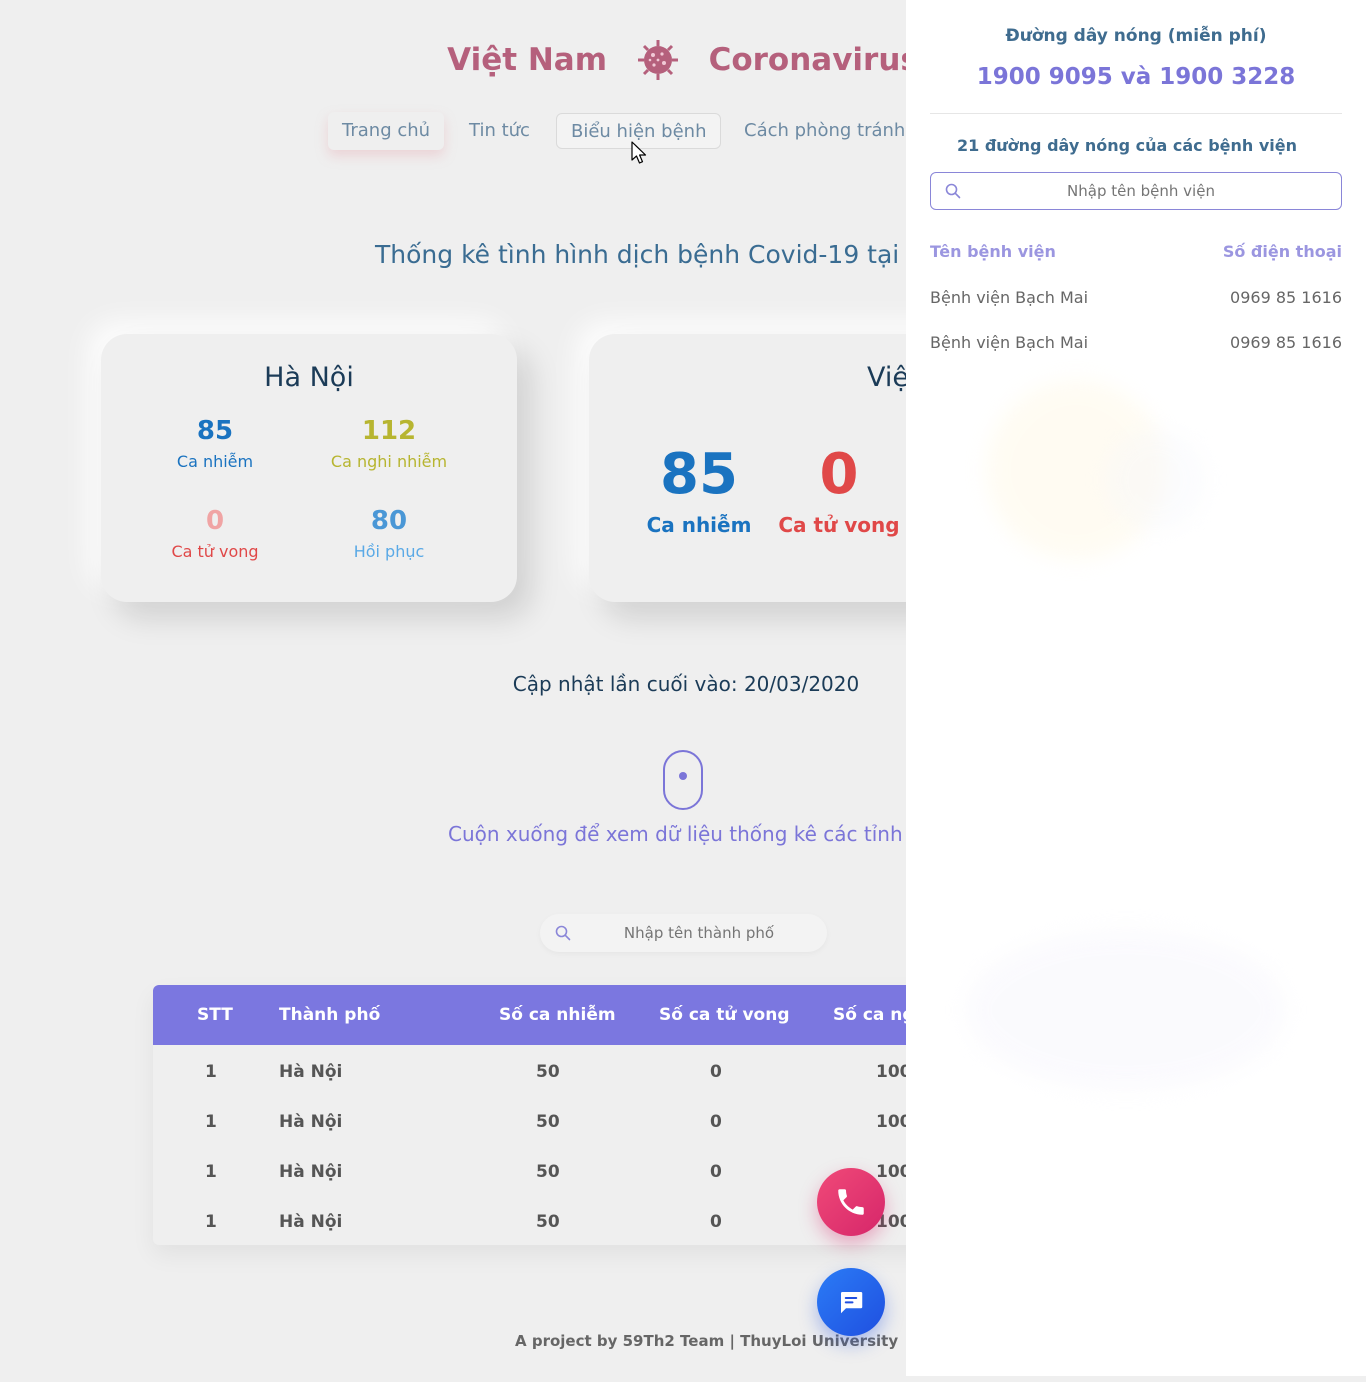  Describe the element at coordinates (329, 1015) in the screenshot. I see `col-header-city: Thành phố` at that location.